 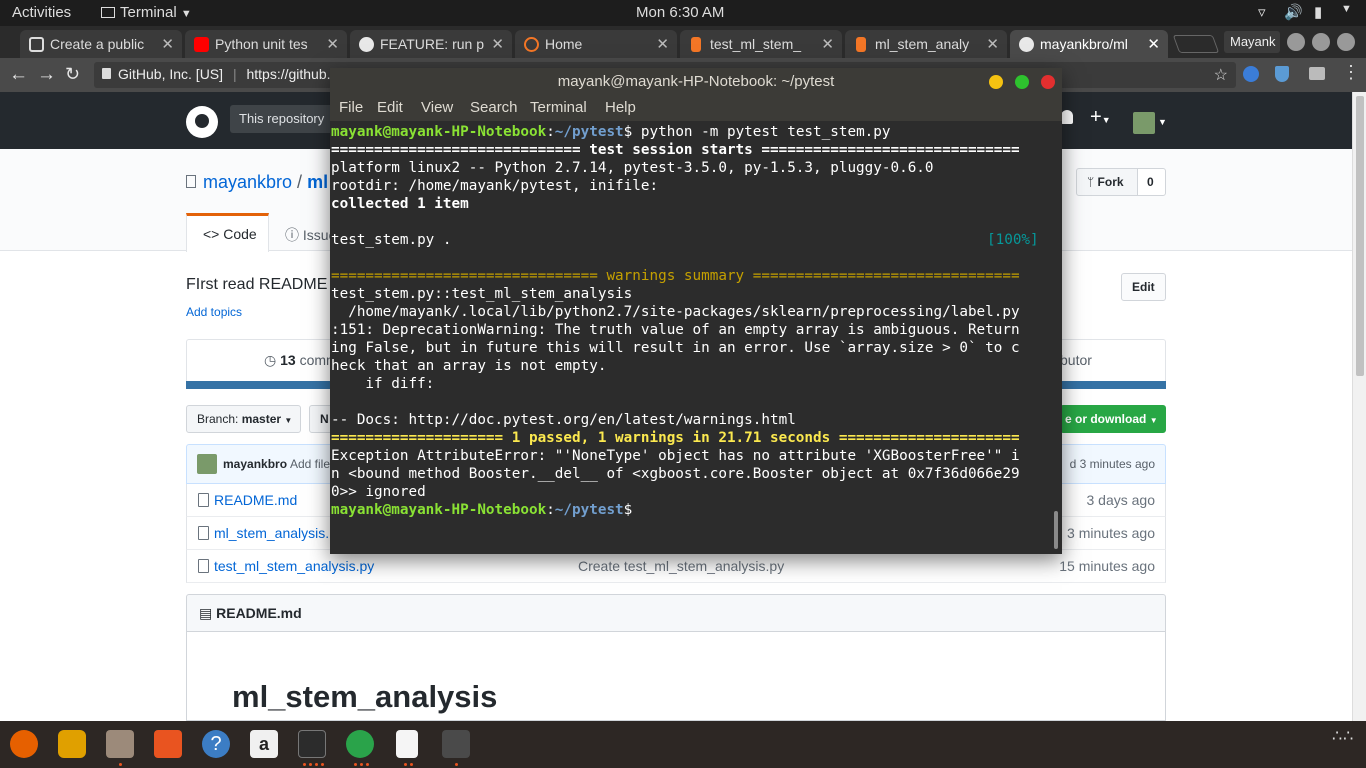 What do you see at coordinates (1151, 182) in the screenshot?
I see `fork-count: 0` at bounding box center [1151, 182].